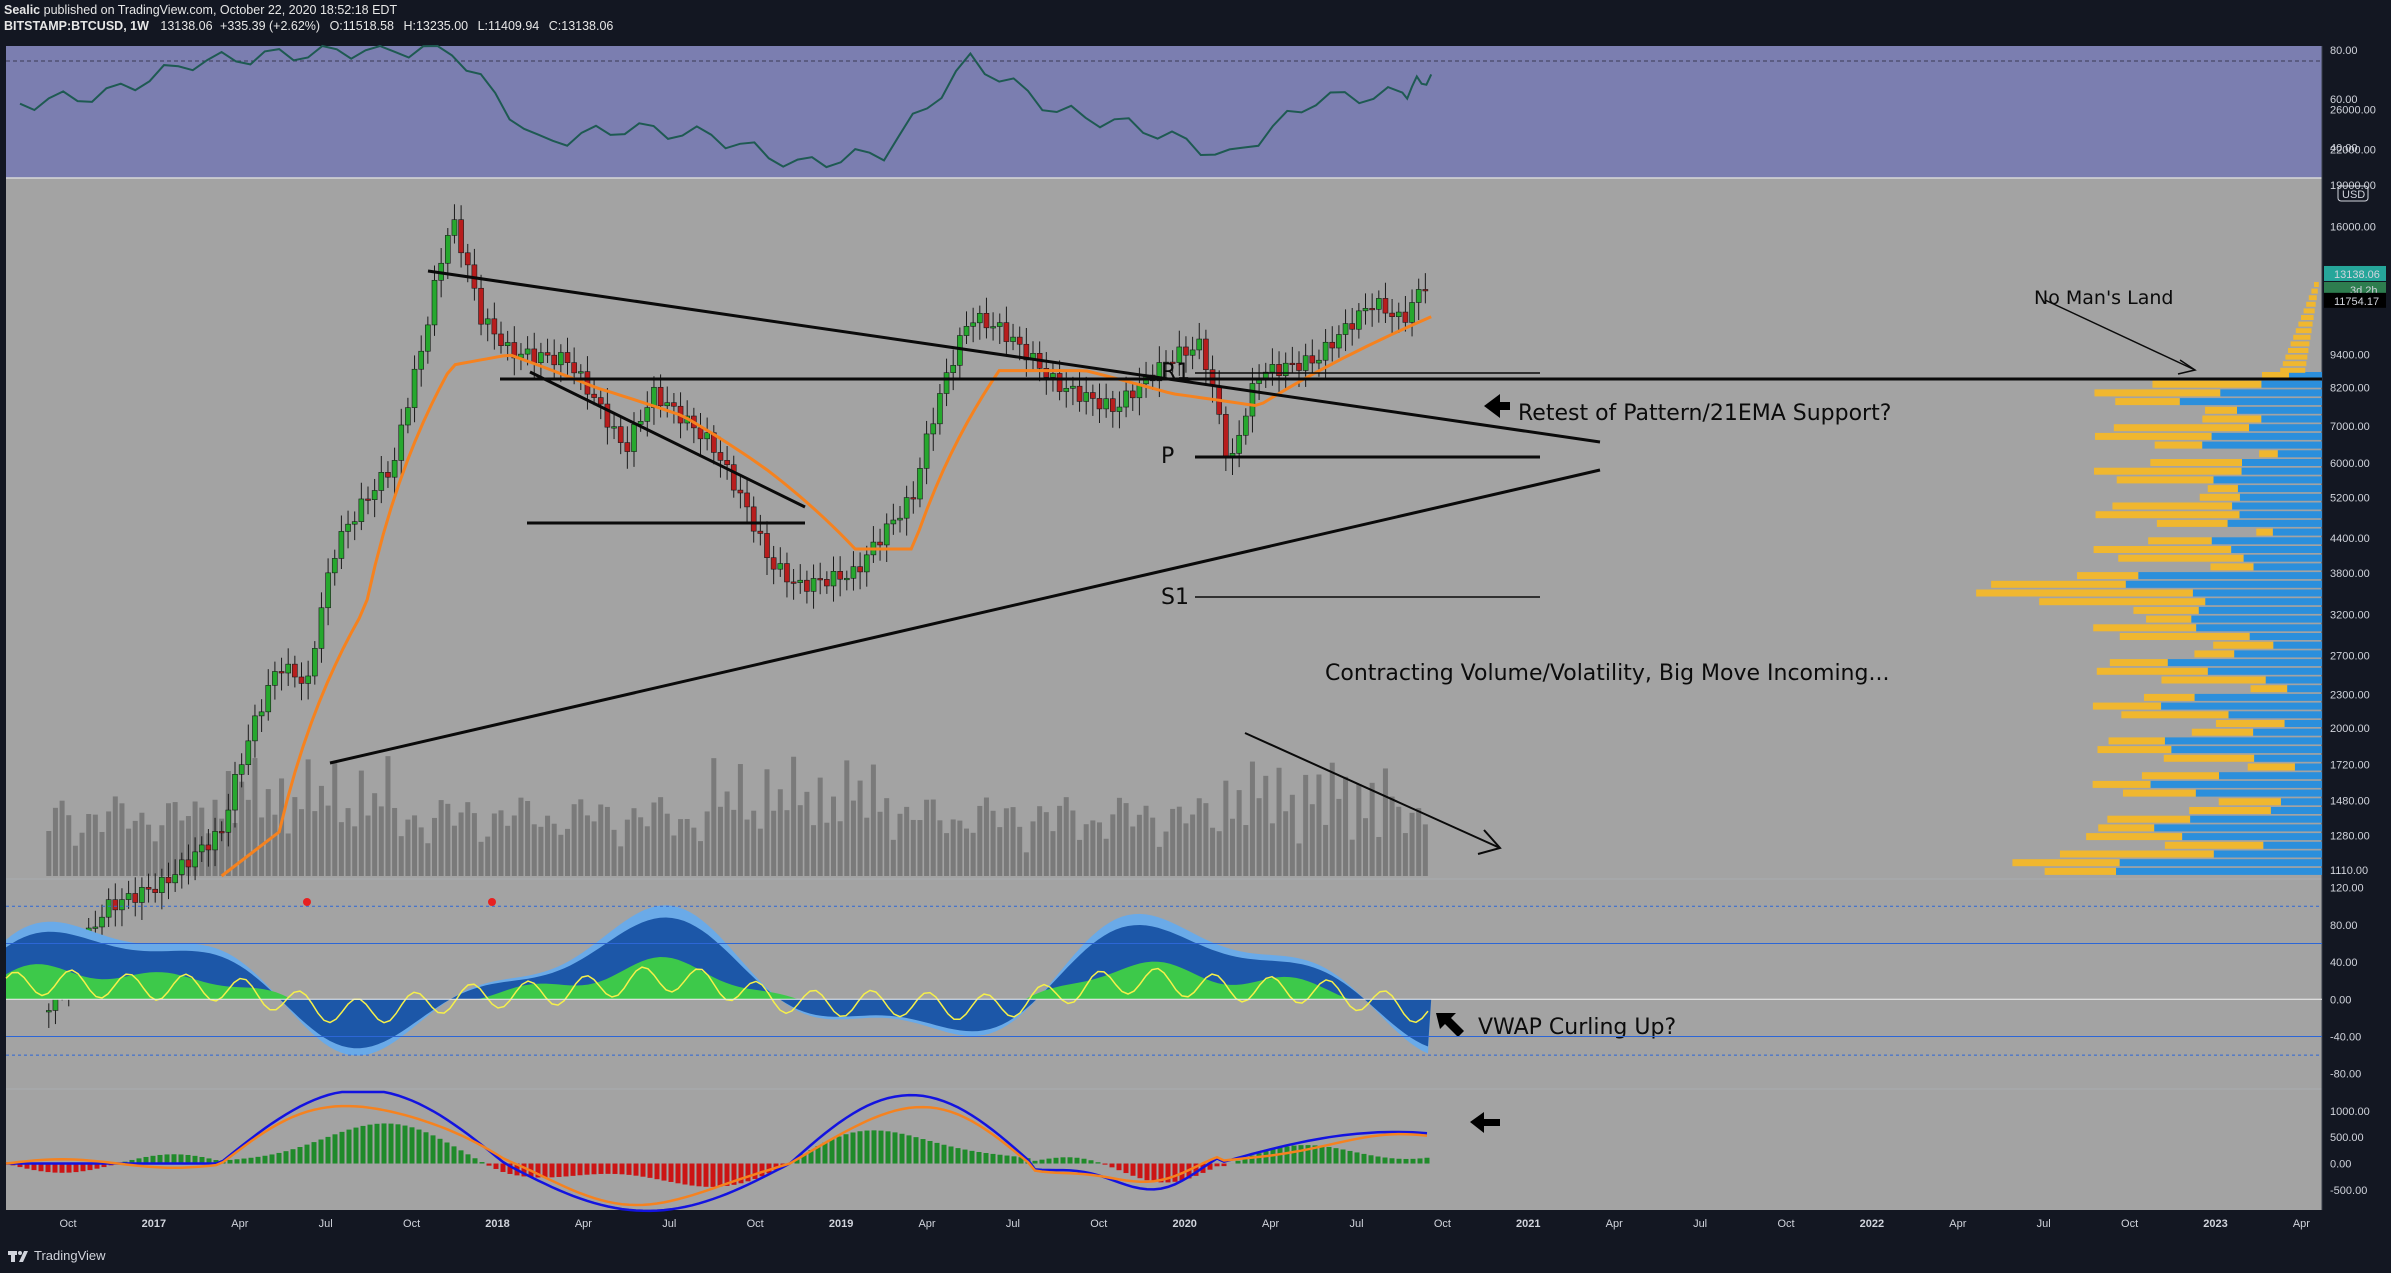  Describe the element at coordinates (2350, 802) in the screenshot. I see `price-tick-label: 1480.00` at that location.